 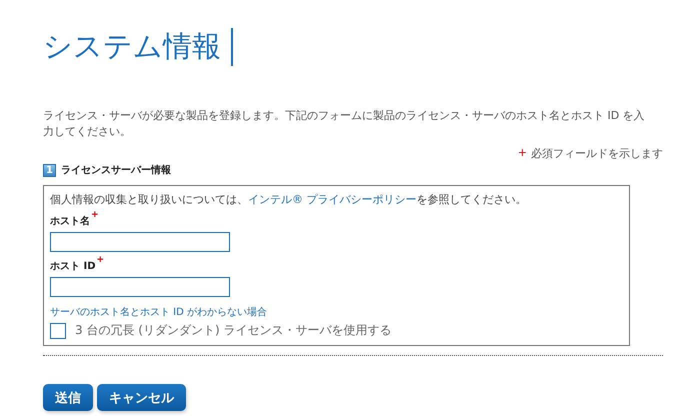 What do you see at coordinates (70, 221) in the screenshot?
I see `field-label: ホスト名` at bounding box center [70, 221].